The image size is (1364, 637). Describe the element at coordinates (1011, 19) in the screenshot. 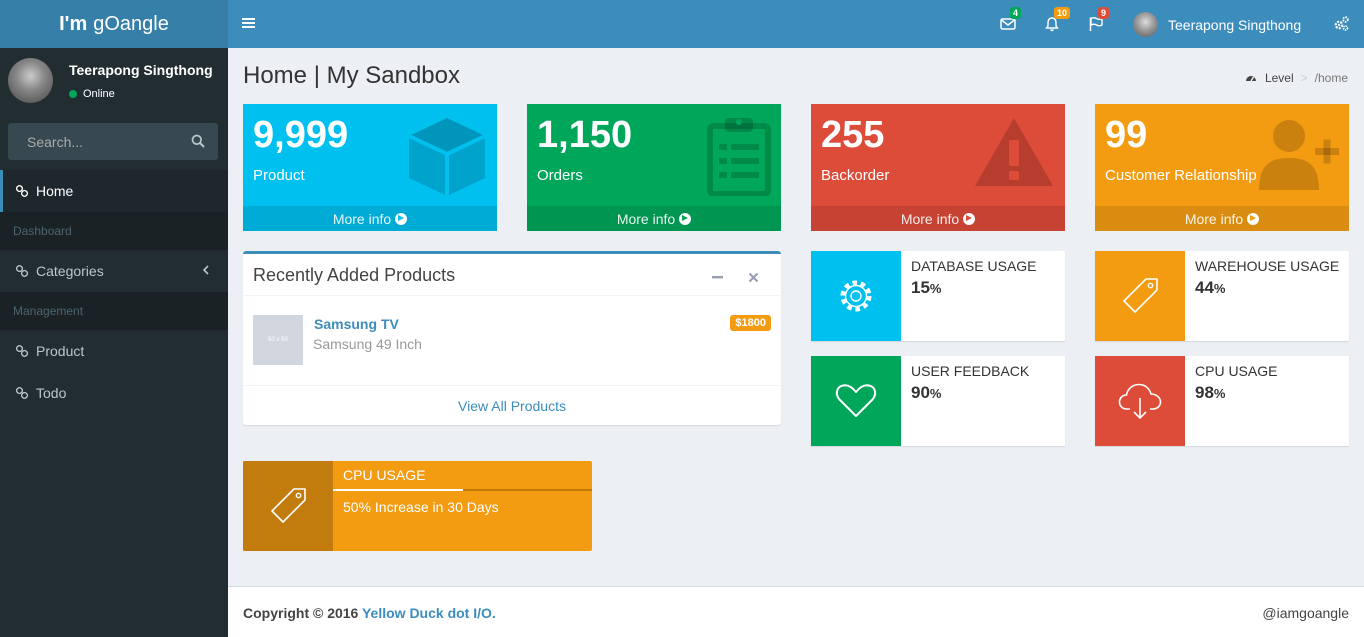

I see `messages-menu: 4` at that location.